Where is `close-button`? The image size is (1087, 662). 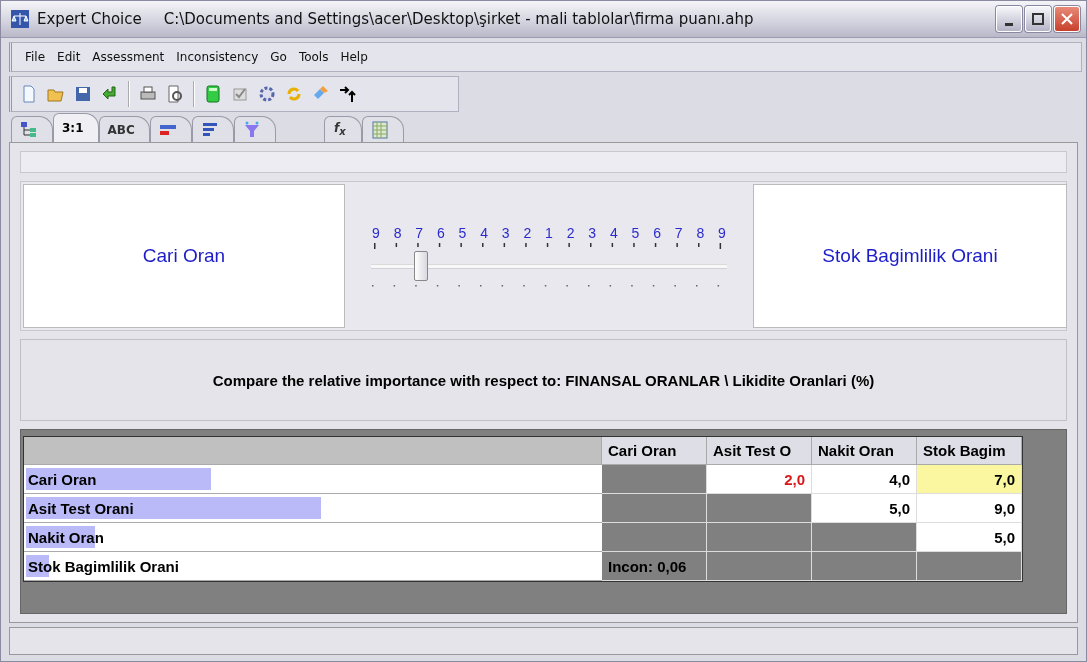
close-button is located at coordinates (1067, 19).